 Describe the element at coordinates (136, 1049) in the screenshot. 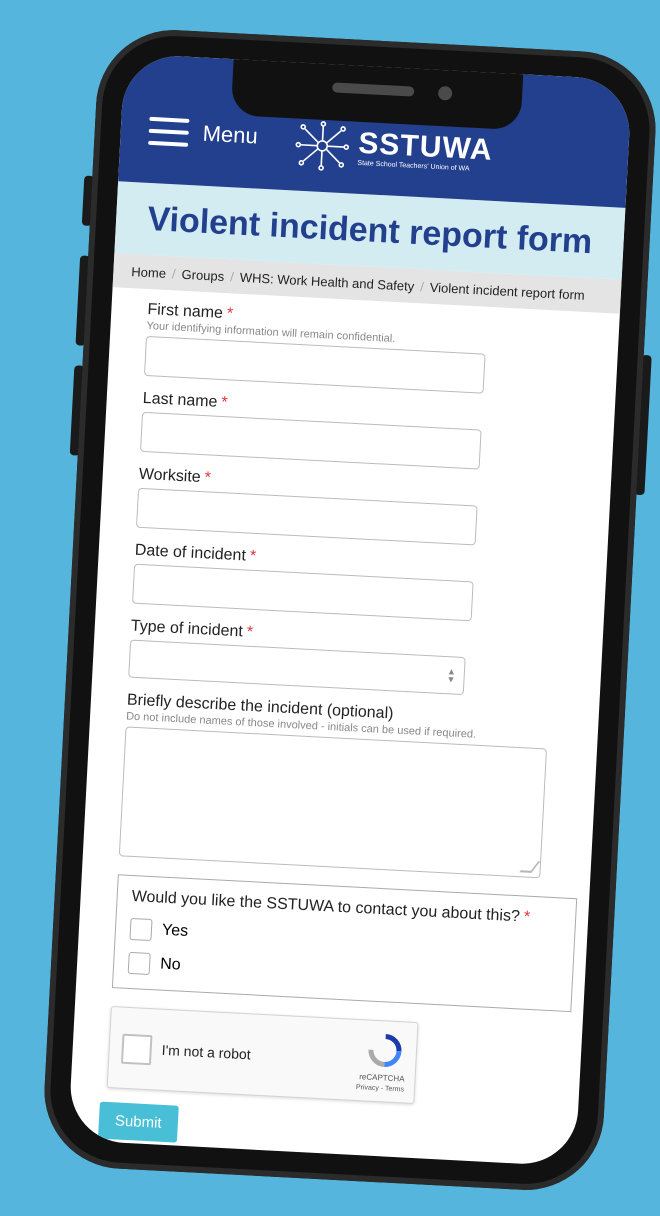

I see `recaptcha-checkbox` at that location.